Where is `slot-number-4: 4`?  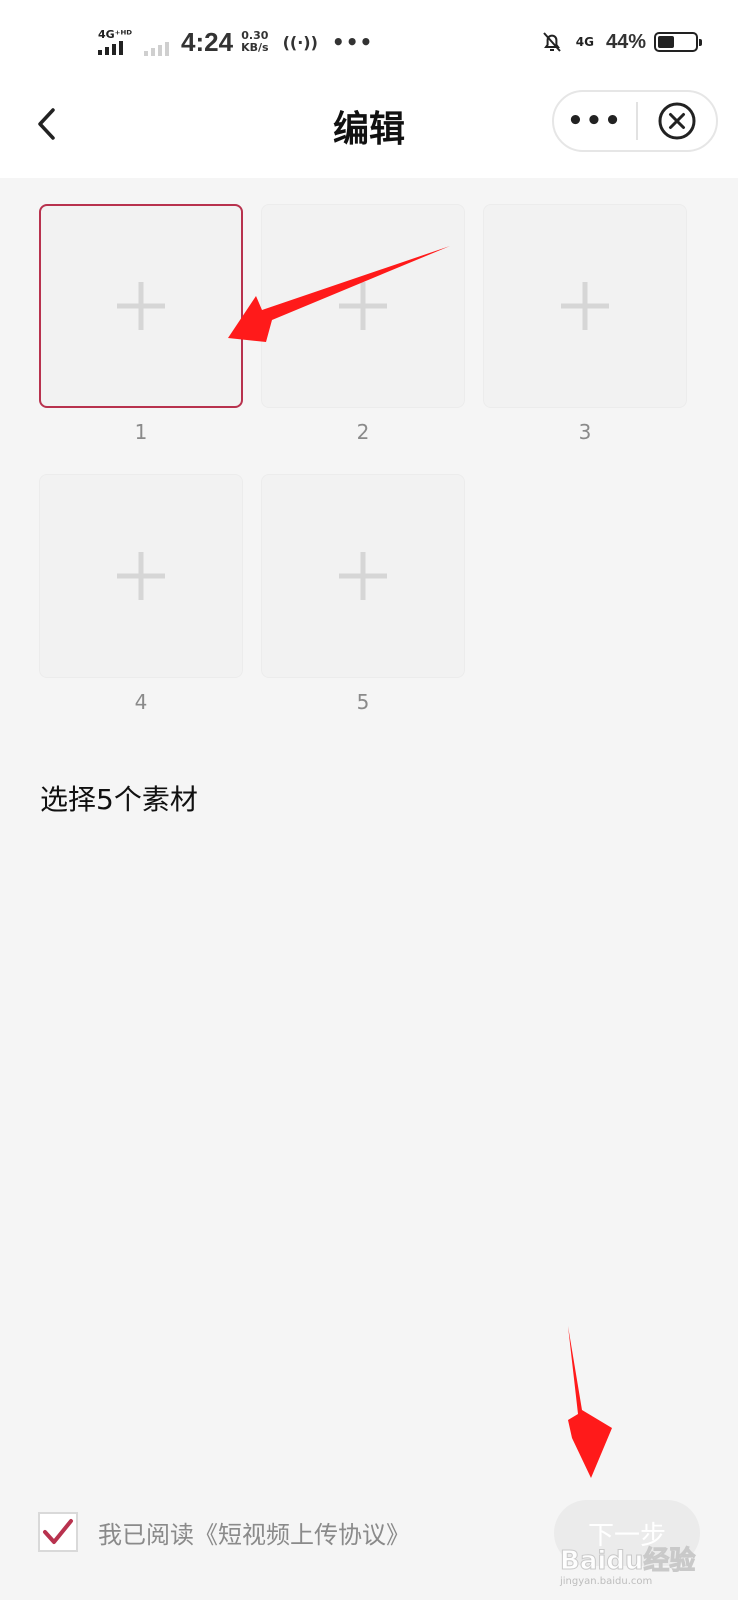 slot-number-4: 4 is located at coordinates (141, 702).